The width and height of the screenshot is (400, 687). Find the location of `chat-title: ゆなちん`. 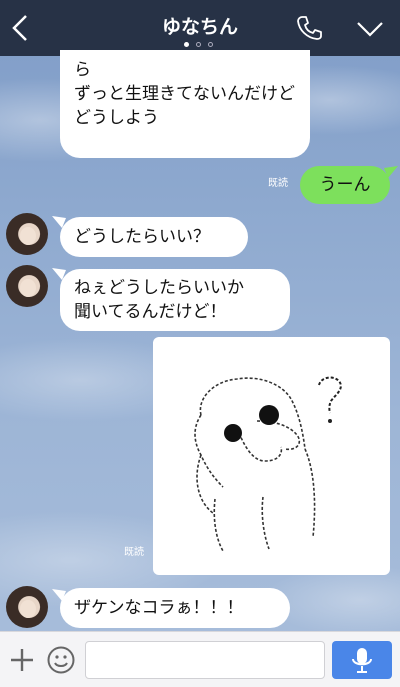

chat-title: ゆなちん is located at coordinates (199, 27).